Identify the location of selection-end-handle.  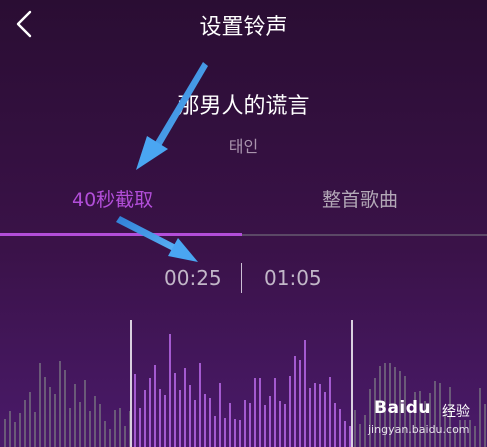
(352, 383).